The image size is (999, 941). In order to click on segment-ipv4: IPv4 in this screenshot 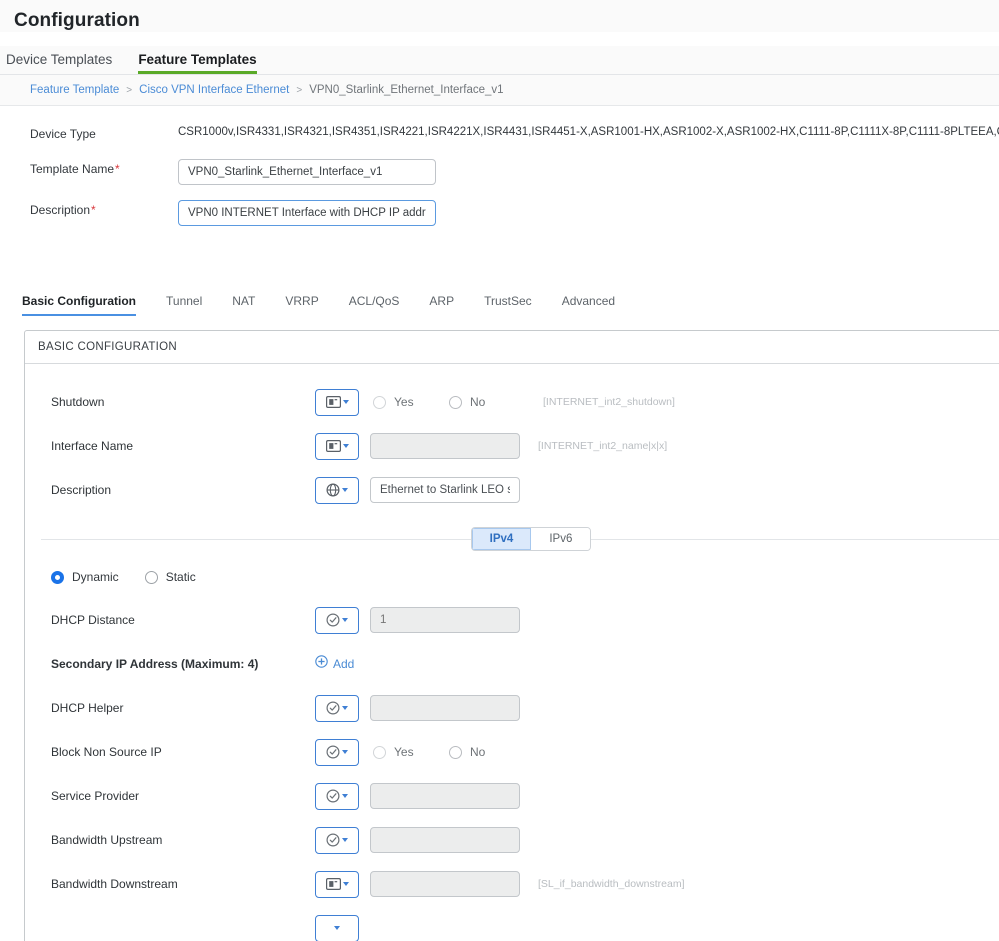, I will do `click(501, 539)`.